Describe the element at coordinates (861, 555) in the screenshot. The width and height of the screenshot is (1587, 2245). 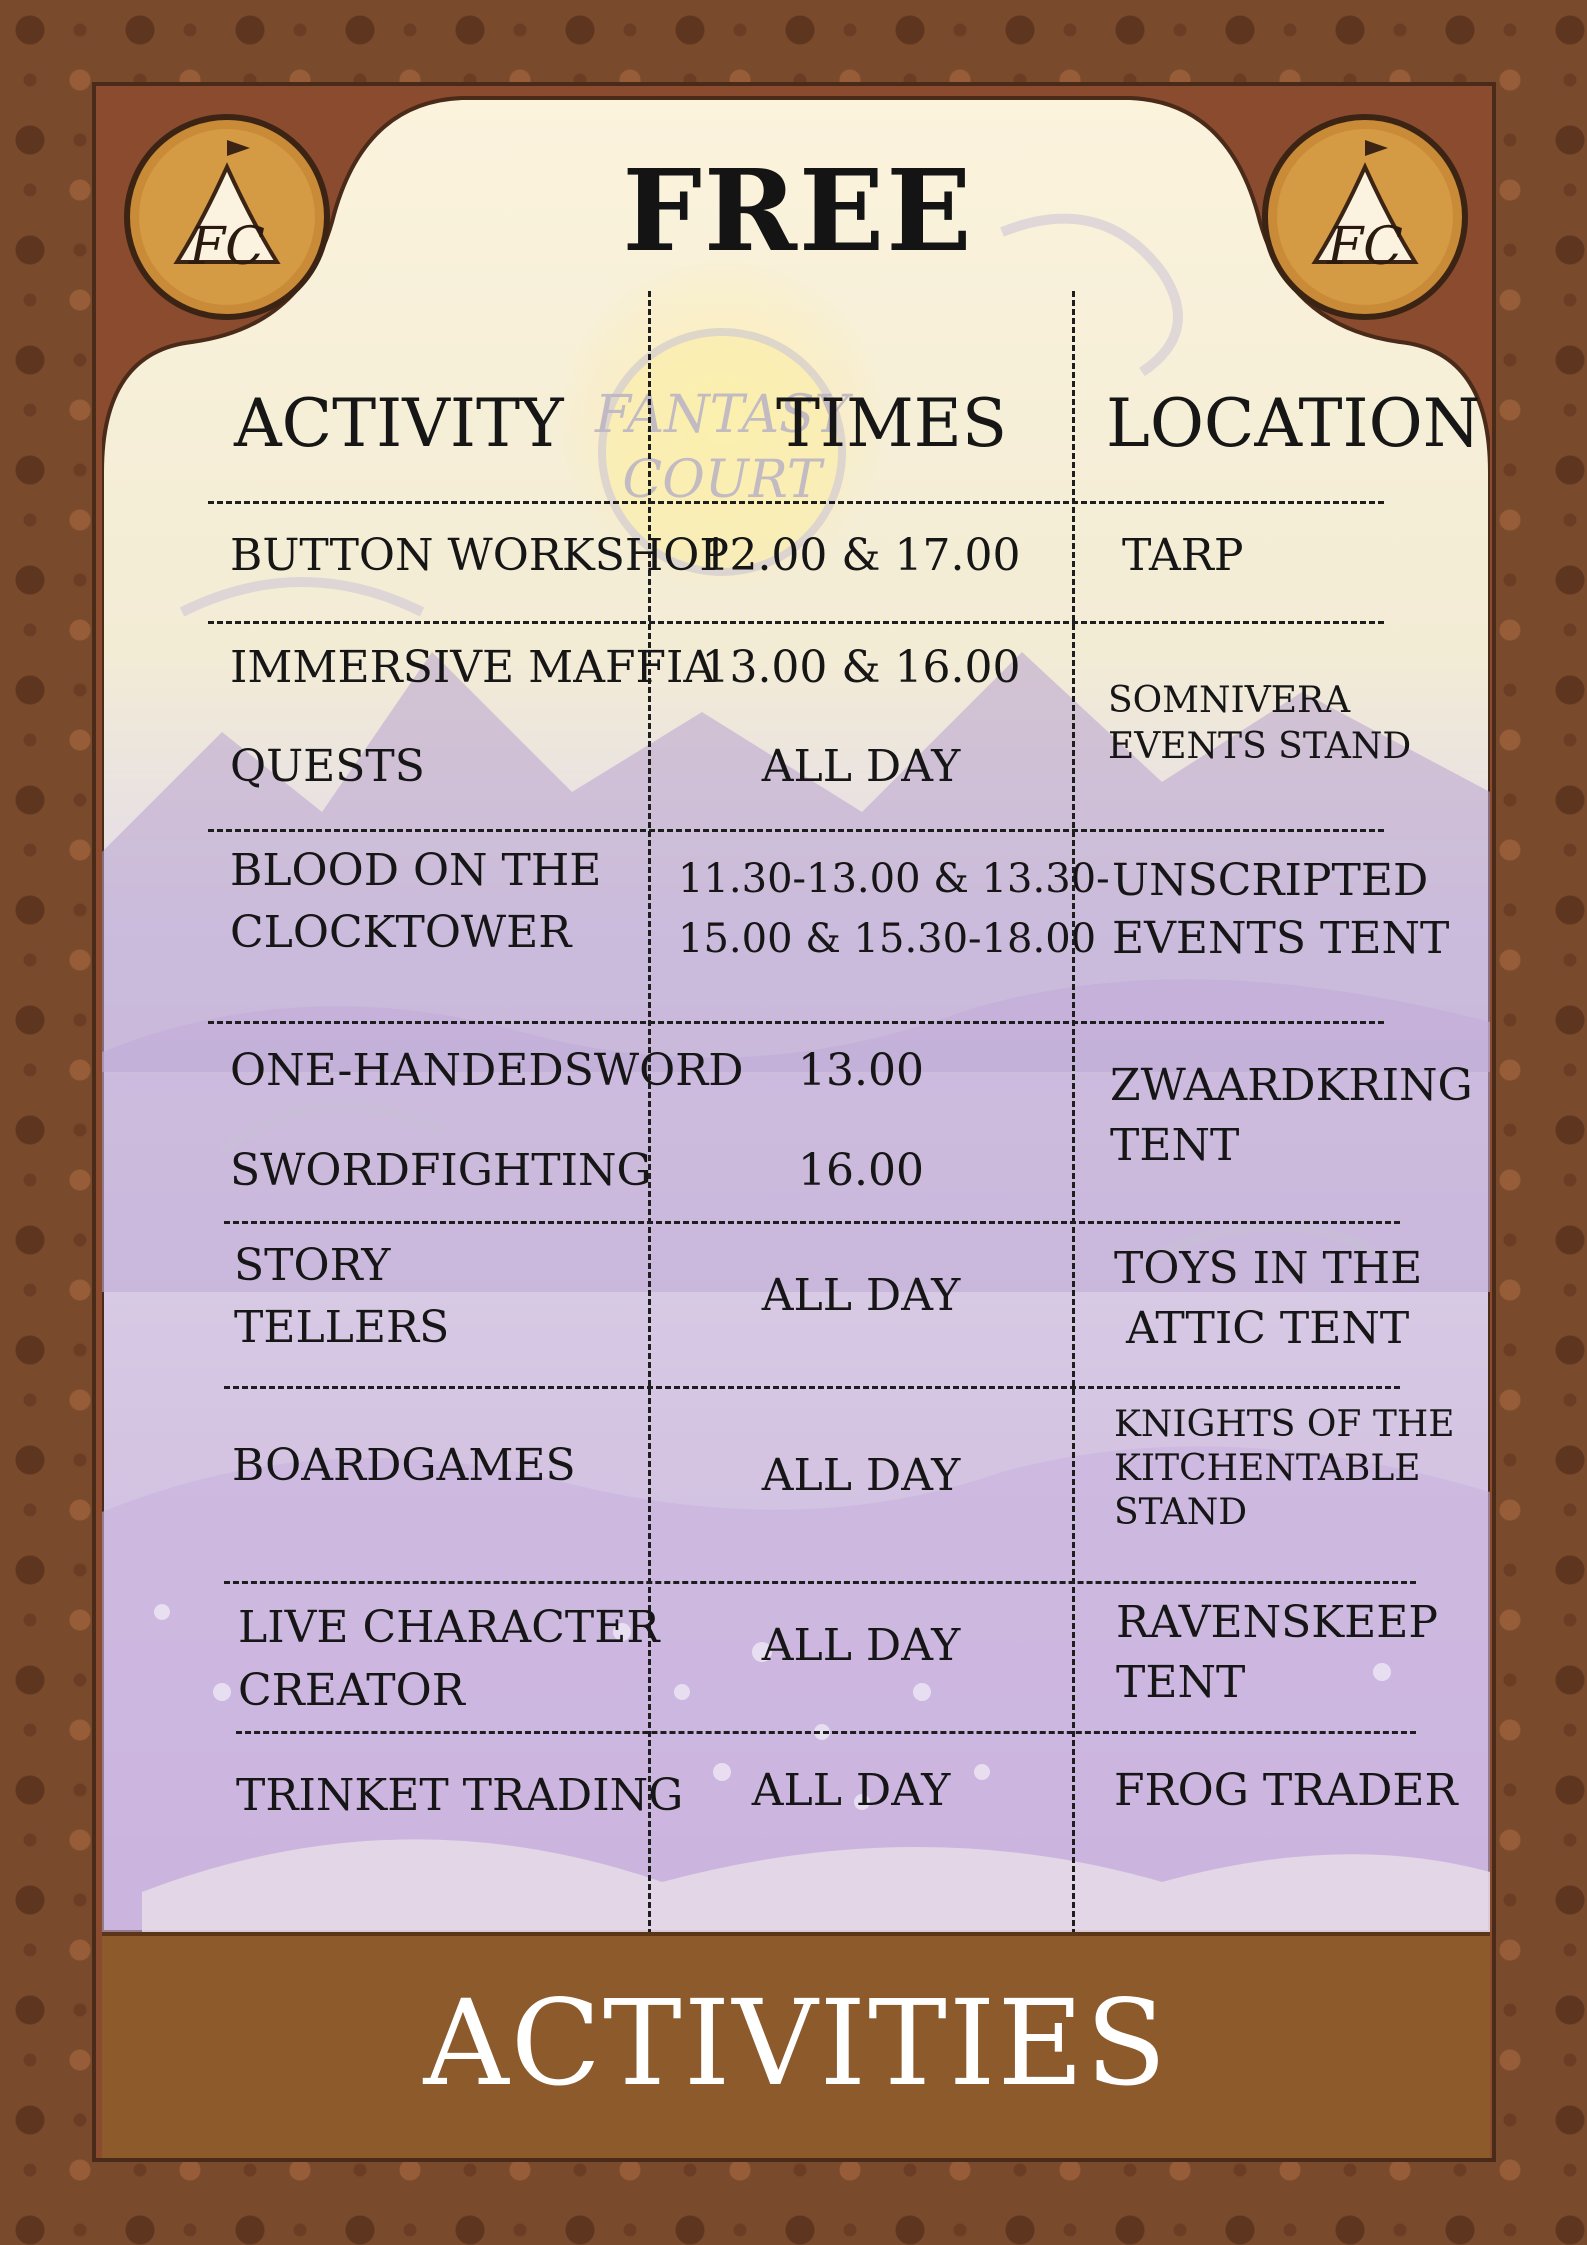
I see `times-cell: 12.00 & 17.00` at that location.